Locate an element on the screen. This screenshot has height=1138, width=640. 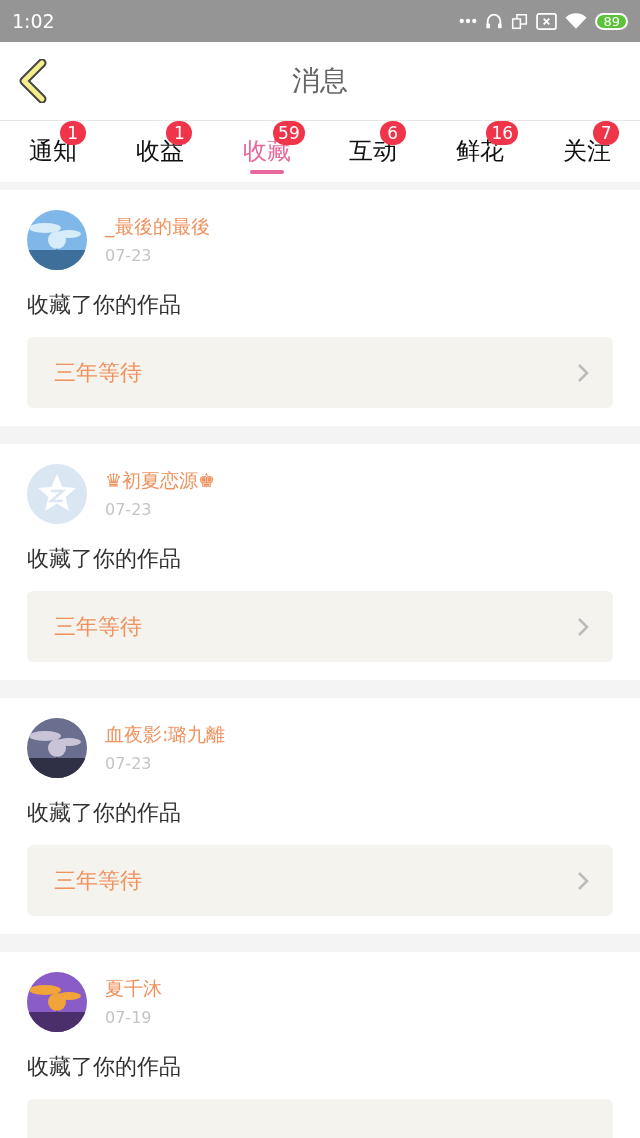
status-time: 1:02 is located at coordinates (33, 21).